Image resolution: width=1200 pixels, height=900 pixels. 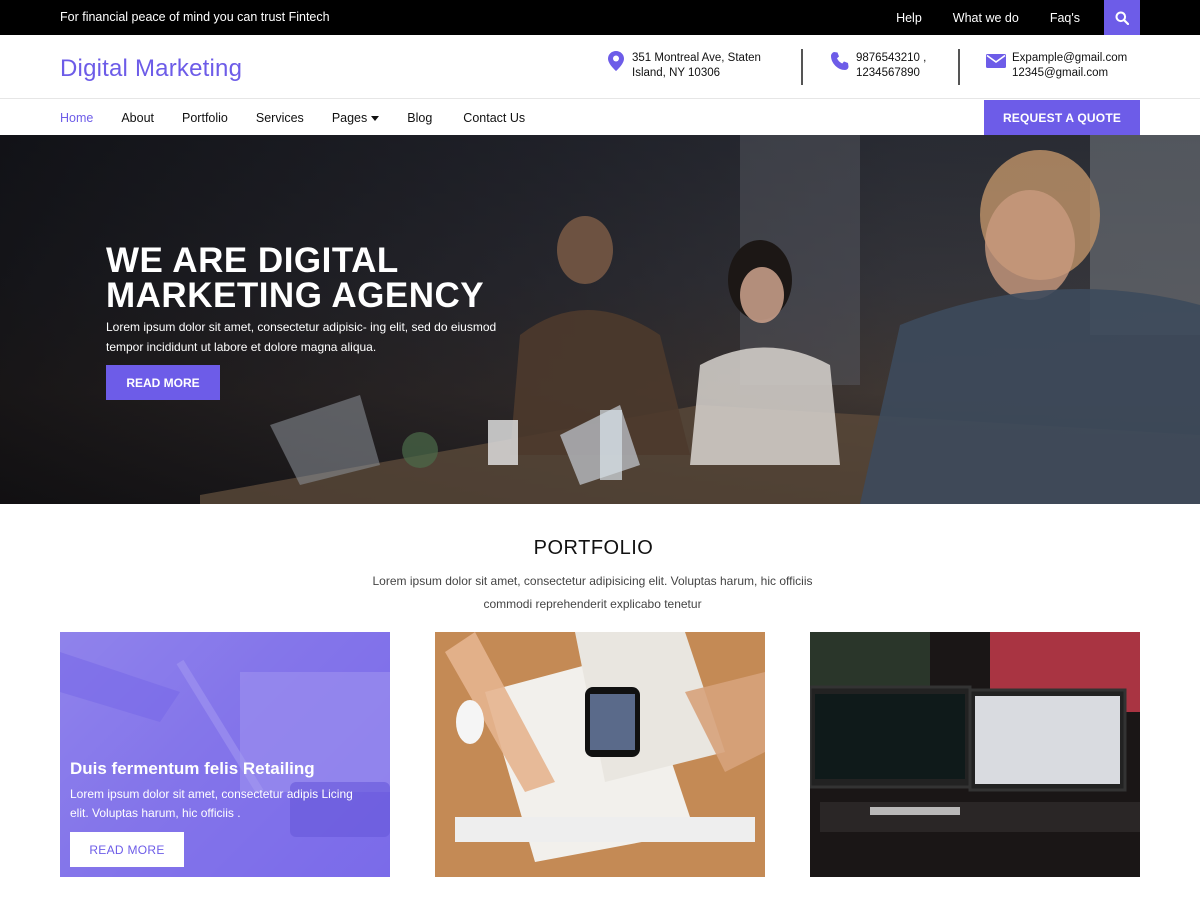 What do you see at coordinates (1060, 73) in the screenshot?
I see `email-line-2: 12345@gmail.com` at bounding box center [1060, 73].